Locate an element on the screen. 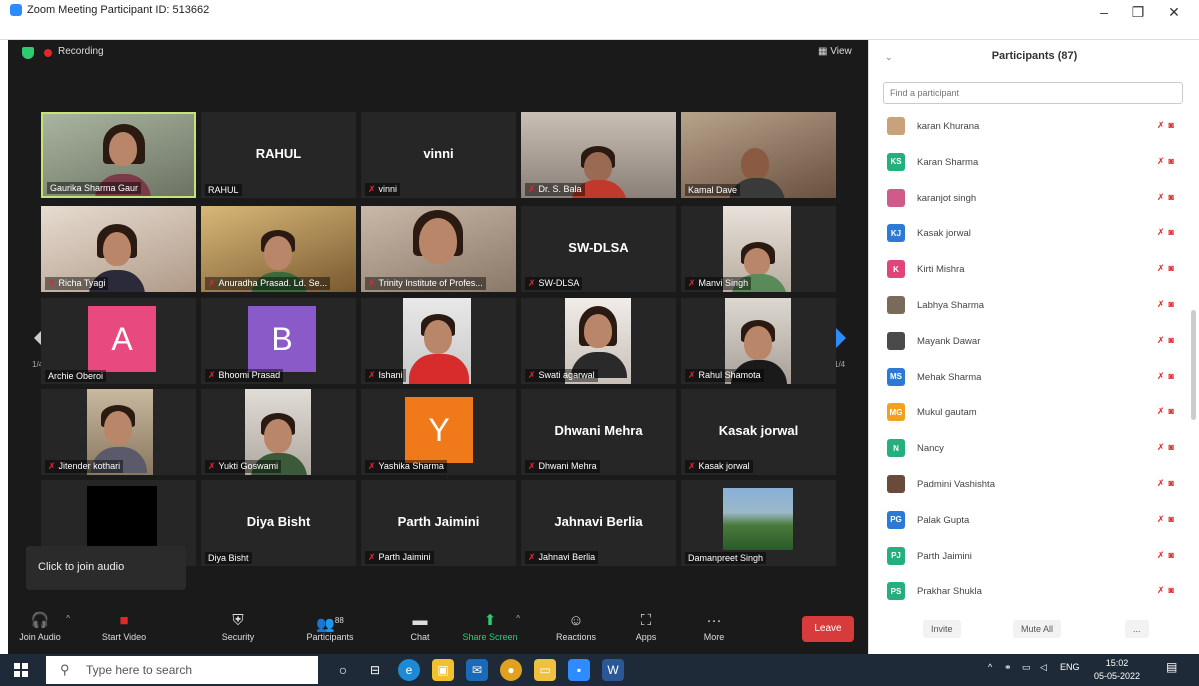 The image size is (1199, 686). taskbar-search-box: ⚲ Type here to search is located at coordinates (182, 670).